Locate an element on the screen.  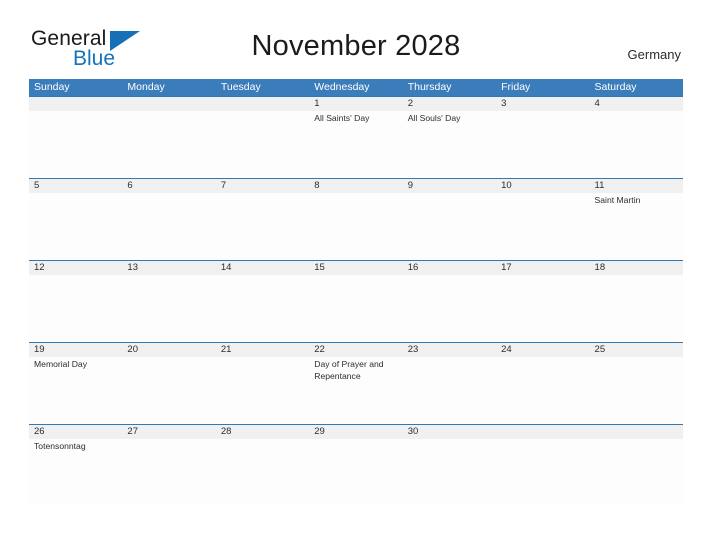
day-number: 10 is located at coordinates (542, 186).